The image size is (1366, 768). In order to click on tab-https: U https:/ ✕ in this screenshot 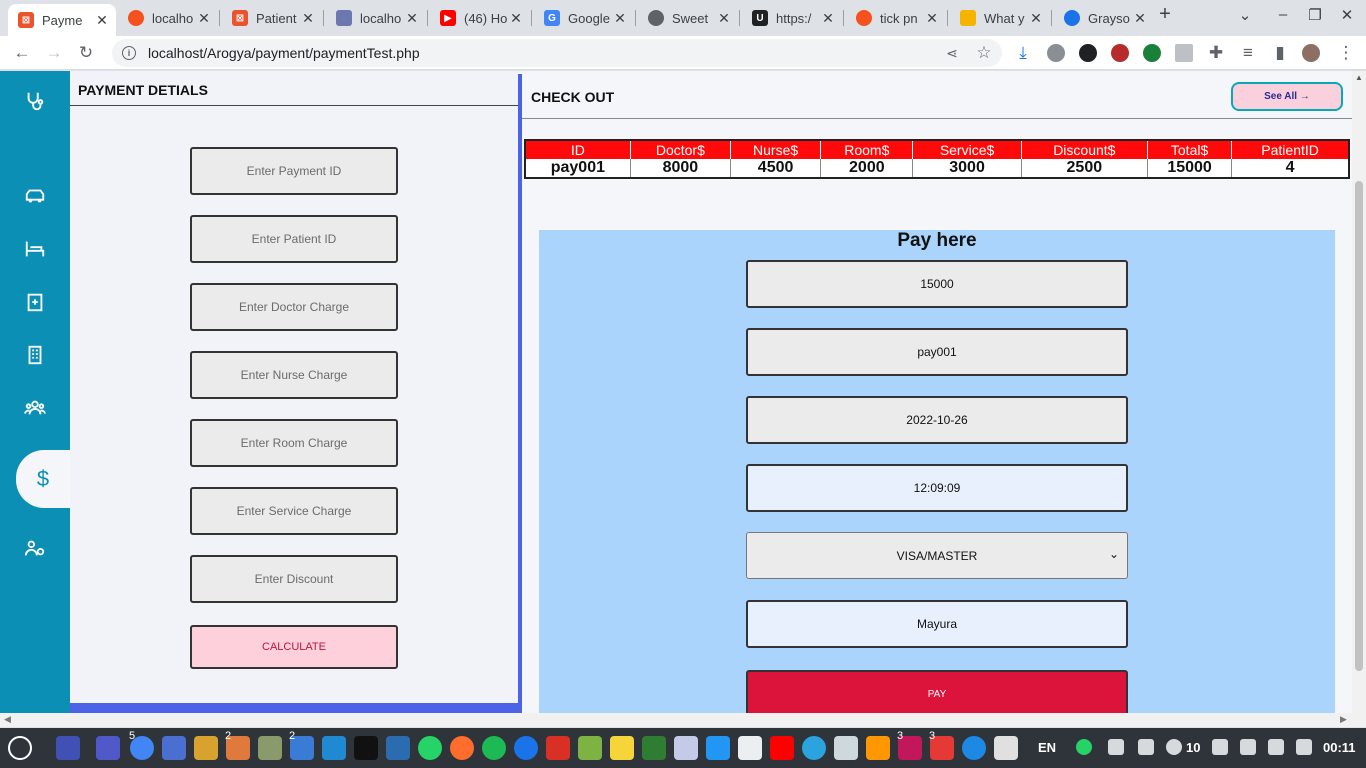, I will do `click(792, 18)`.